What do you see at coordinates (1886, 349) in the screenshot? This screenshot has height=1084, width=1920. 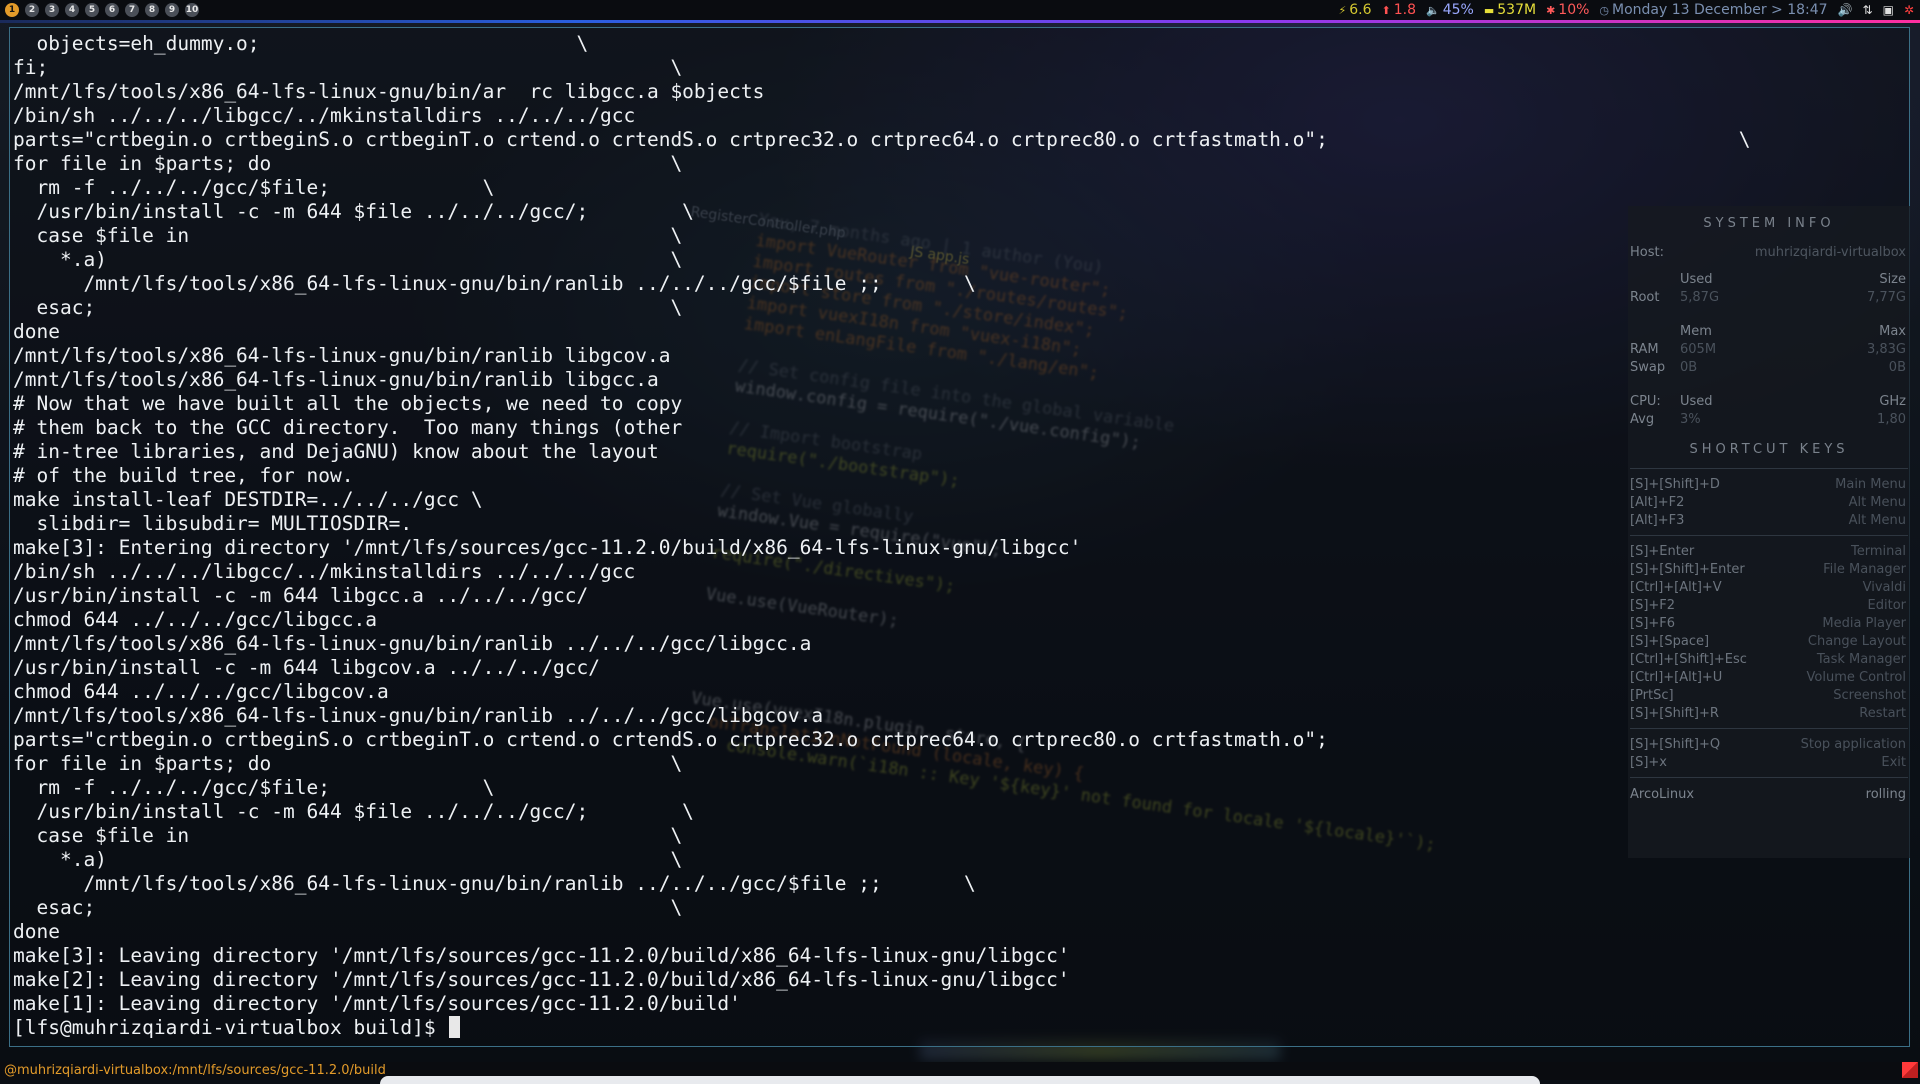 I see `ram-max: 3,83G` at bounding box center [1886, 349].